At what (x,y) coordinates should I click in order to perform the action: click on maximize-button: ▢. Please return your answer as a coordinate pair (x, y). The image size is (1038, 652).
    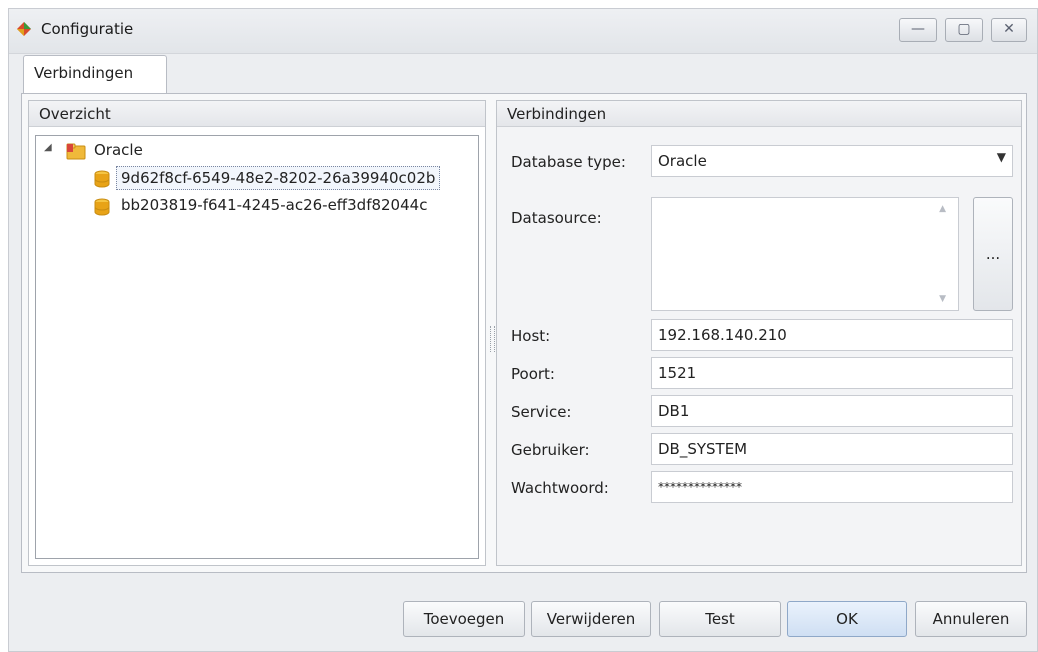
    Looking at the image, I should click on (964, 30).